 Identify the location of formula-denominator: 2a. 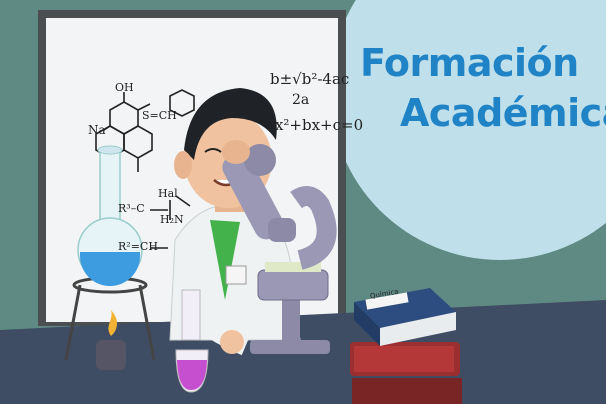
(301, 100).